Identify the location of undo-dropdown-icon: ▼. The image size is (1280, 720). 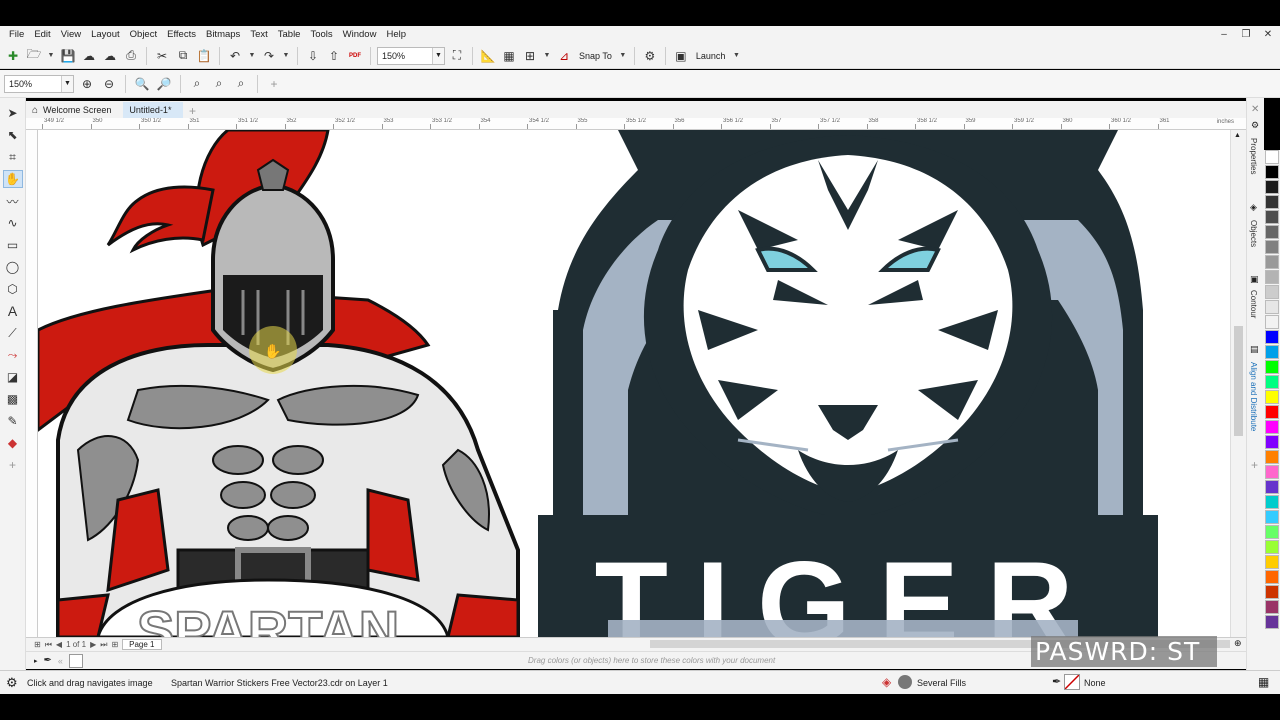
(252, 56).